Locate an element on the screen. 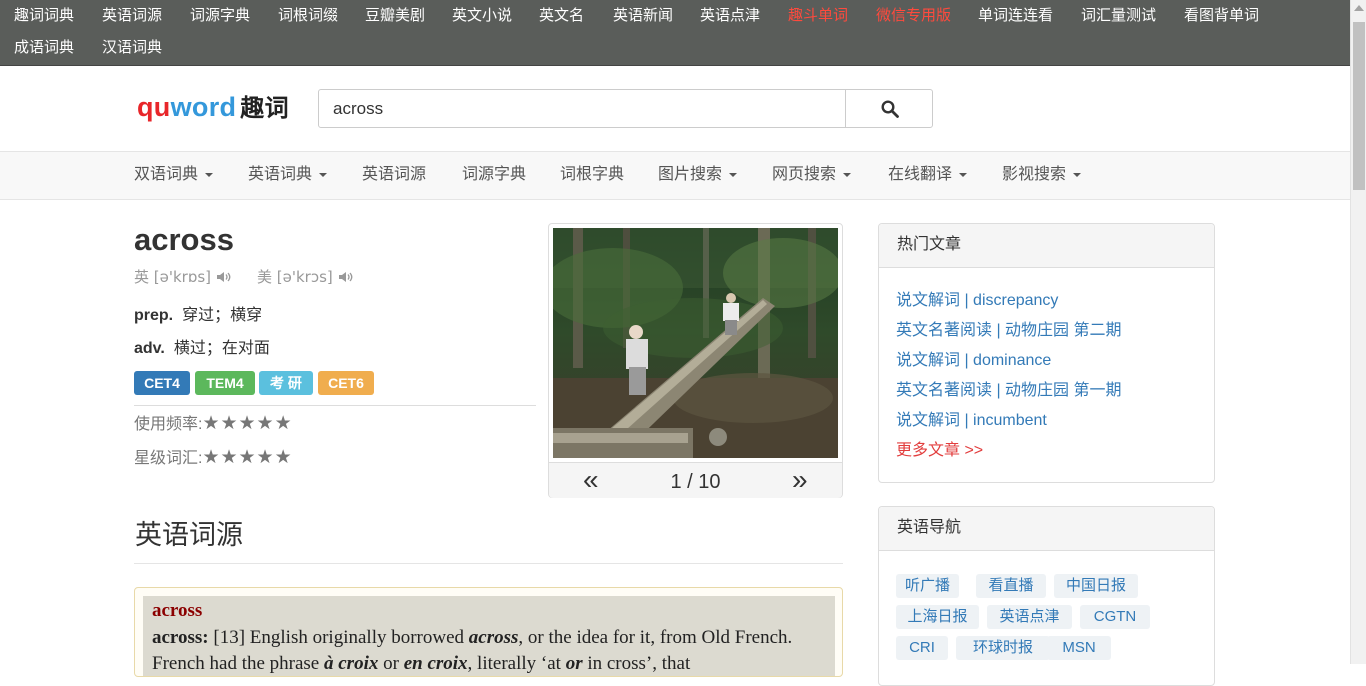 This screenshot has width=1366, height=686. etymology-title: 英语词源 is located at coordinates (189, 535).